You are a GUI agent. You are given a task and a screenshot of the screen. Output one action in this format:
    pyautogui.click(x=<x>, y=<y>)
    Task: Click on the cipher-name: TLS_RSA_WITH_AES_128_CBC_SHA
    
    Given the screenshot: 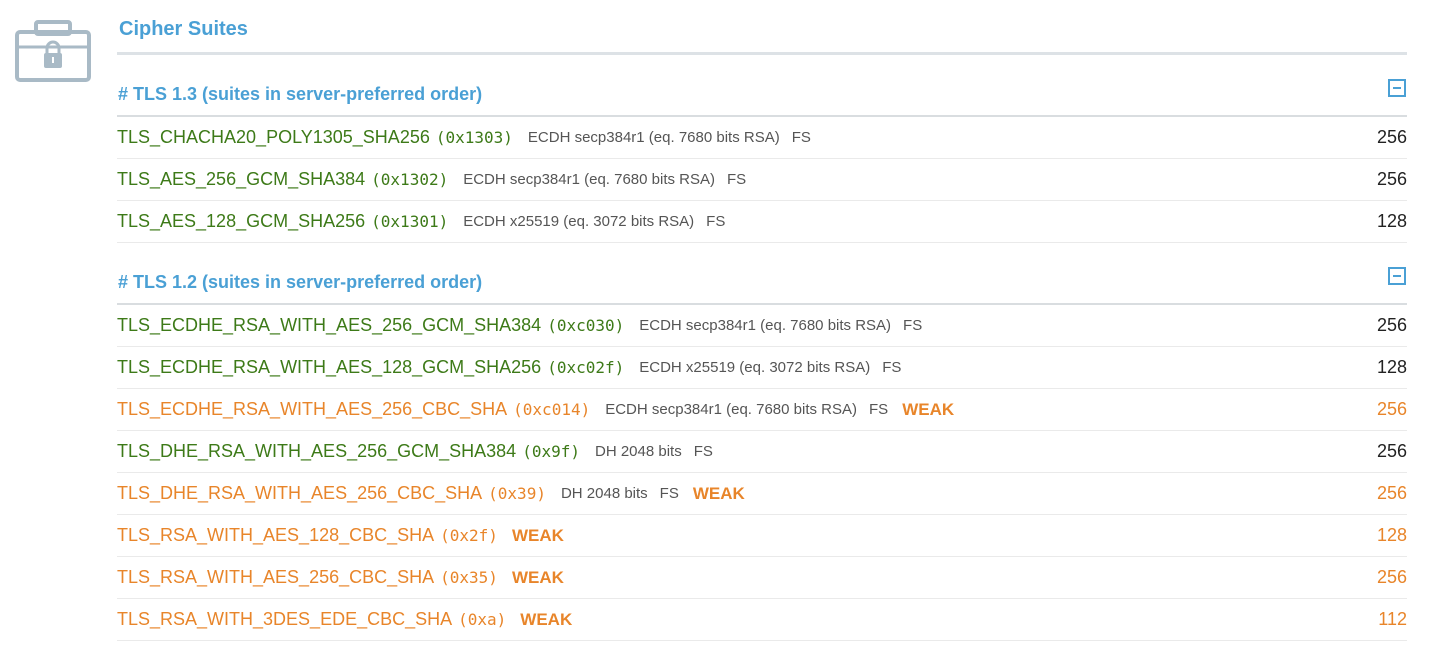 What is the action you would take?
    pyautogui.click(x=276, y=535)
    